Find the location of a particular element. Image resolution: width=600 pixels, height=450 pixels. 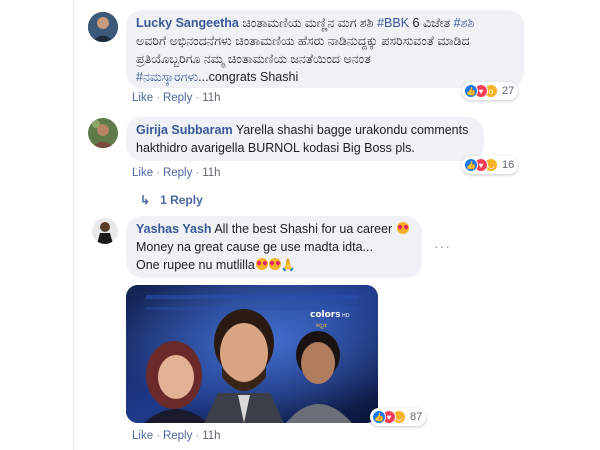

comment-author: Girija Subbaram is located at coordinates (184, 130).